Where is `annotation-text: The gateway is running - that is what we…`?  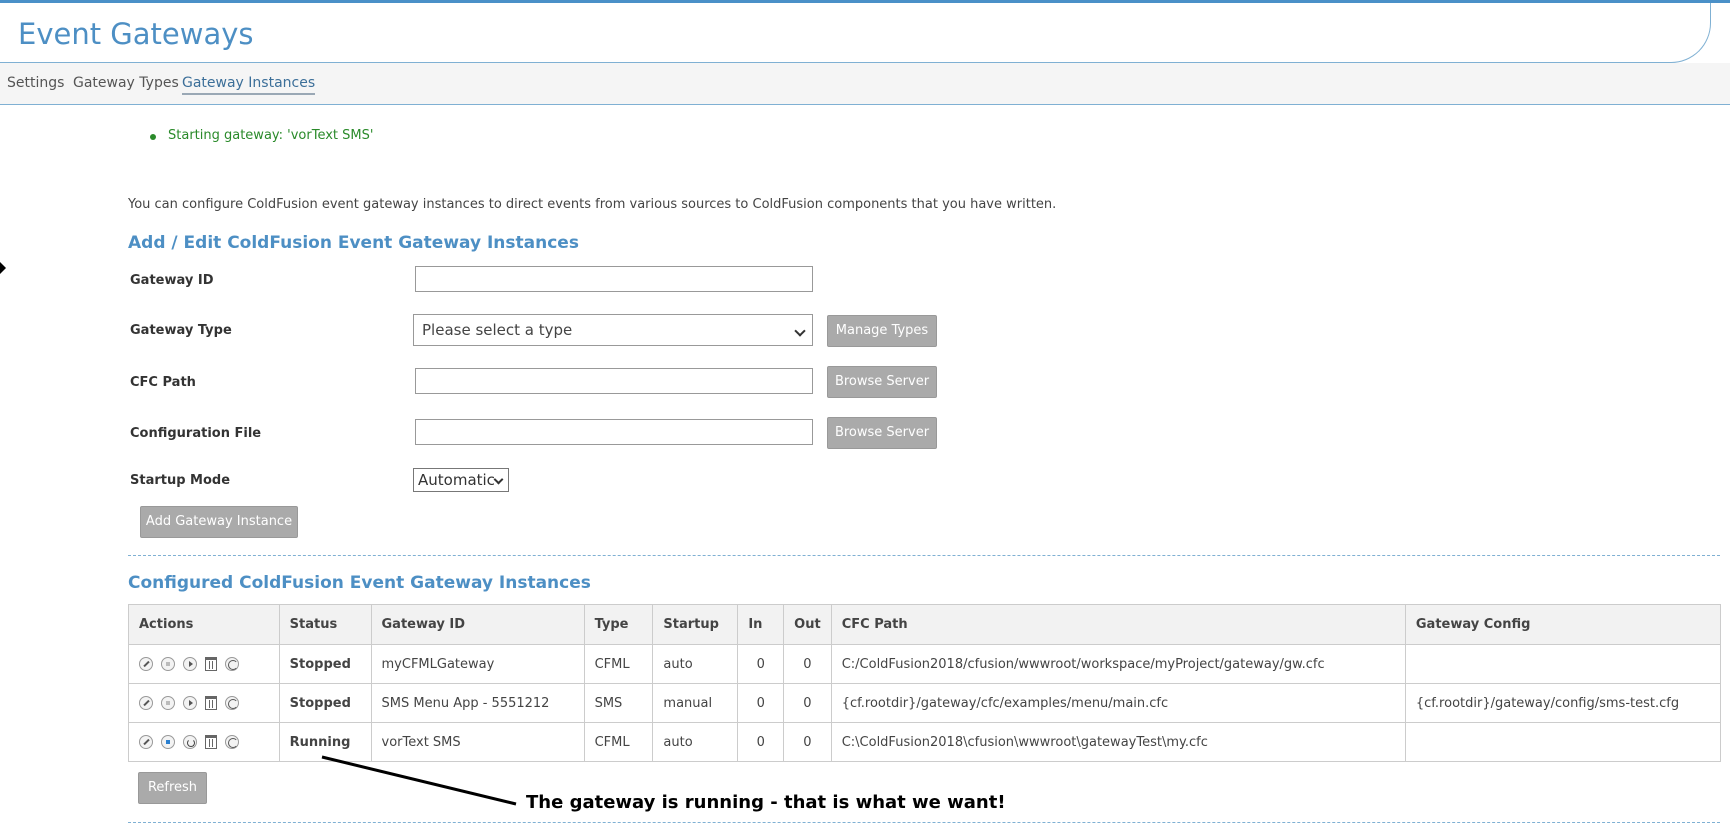 annotation-text: The gateway is running - that is what we… is located at coordinates (766, 802).